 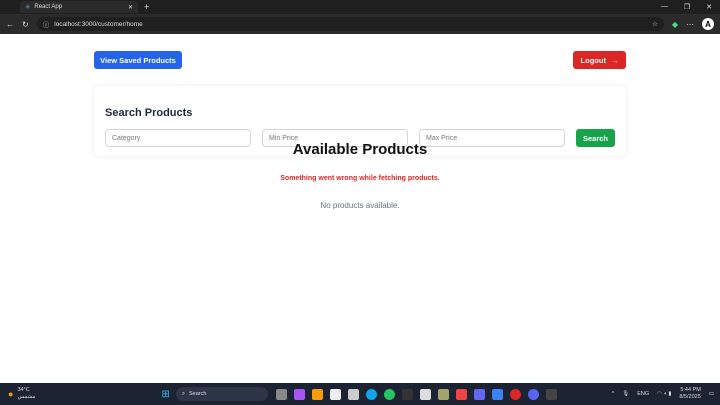 What do you see at coordinates (655, 24) in the screenshot?
I see `favorite-icon: ☆` at bounding box center [655, 24].